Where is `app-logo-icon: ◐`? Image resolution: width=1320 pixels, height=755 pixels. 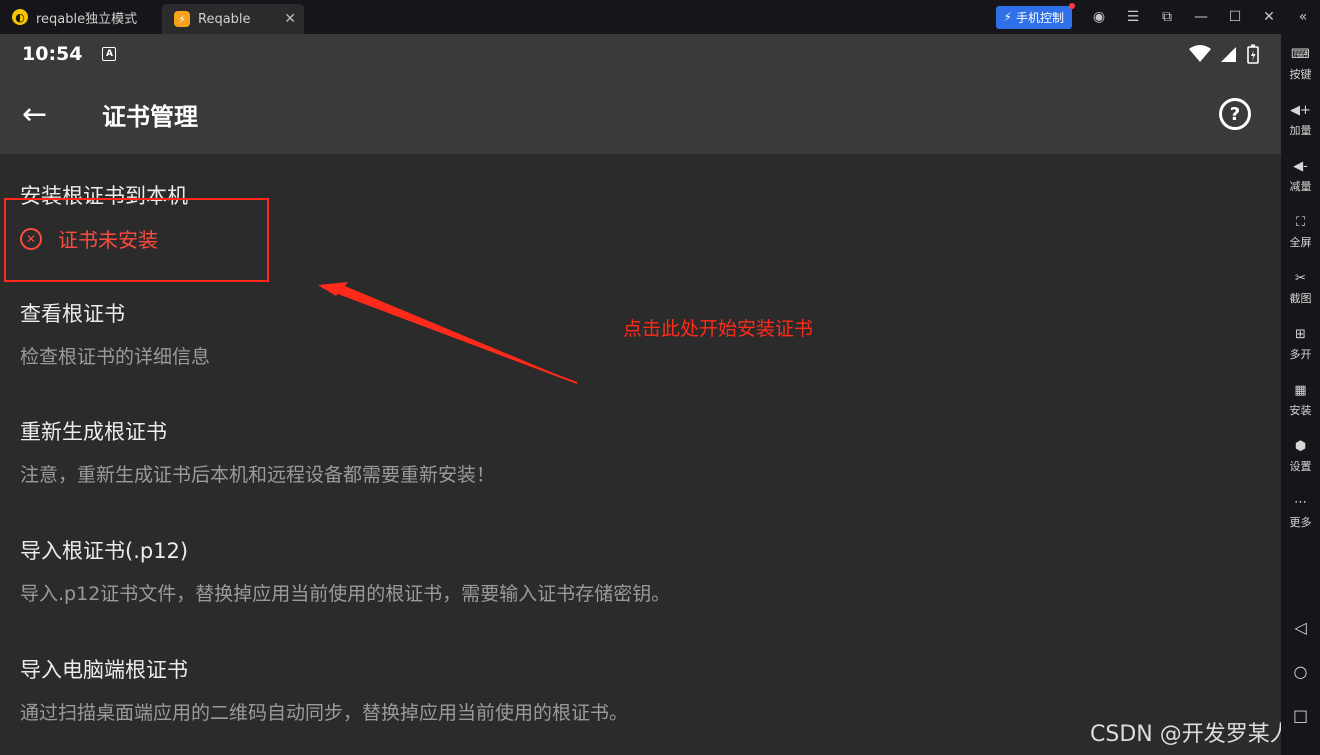 app-logo-icon: ◐ is located at coordinates (20, 17).